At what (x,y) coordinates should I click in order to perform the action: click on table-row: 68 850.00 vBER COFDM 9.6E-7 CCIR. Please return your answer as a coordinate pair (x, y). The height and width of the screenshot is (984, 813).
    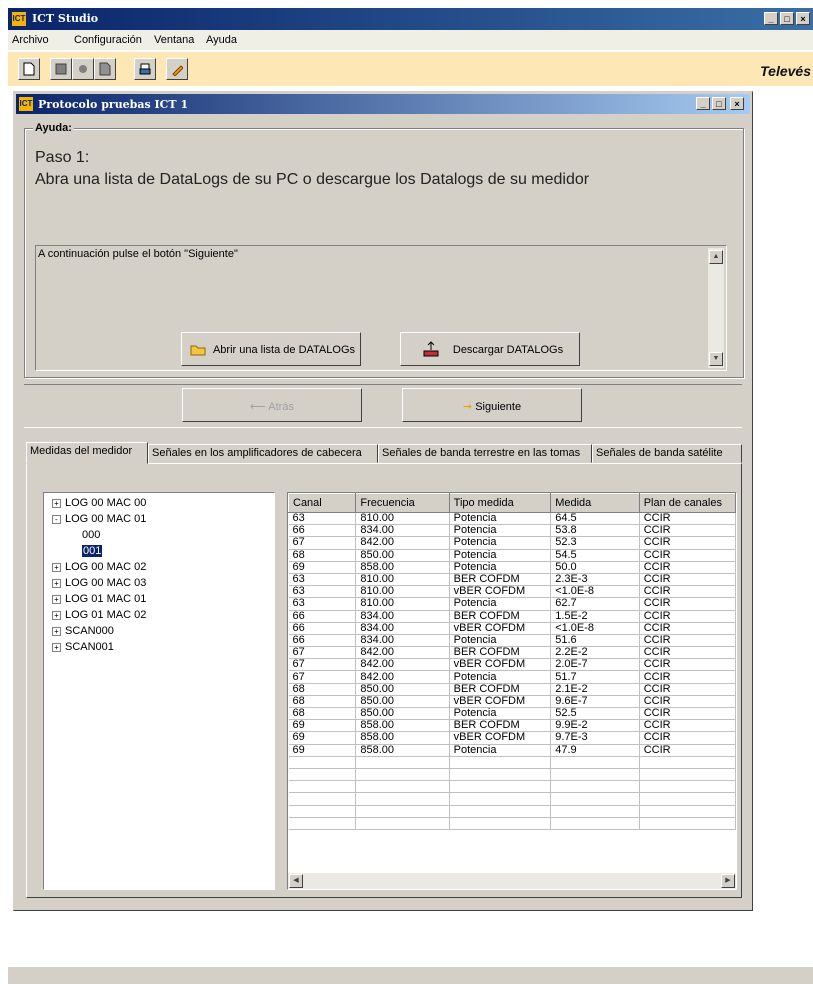
    Looking at the image, I should click on (512, 702).